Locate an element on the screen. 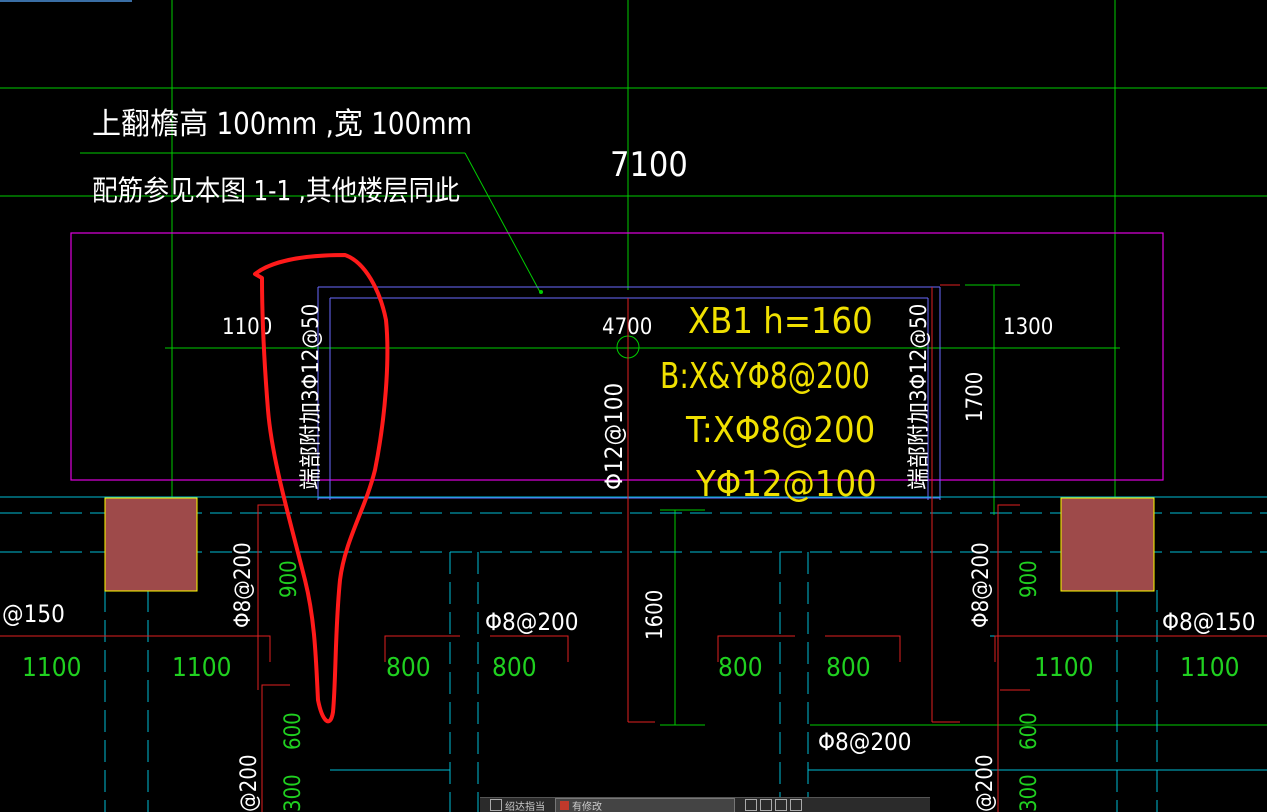  print-icon is located at coordinates (796, 805).